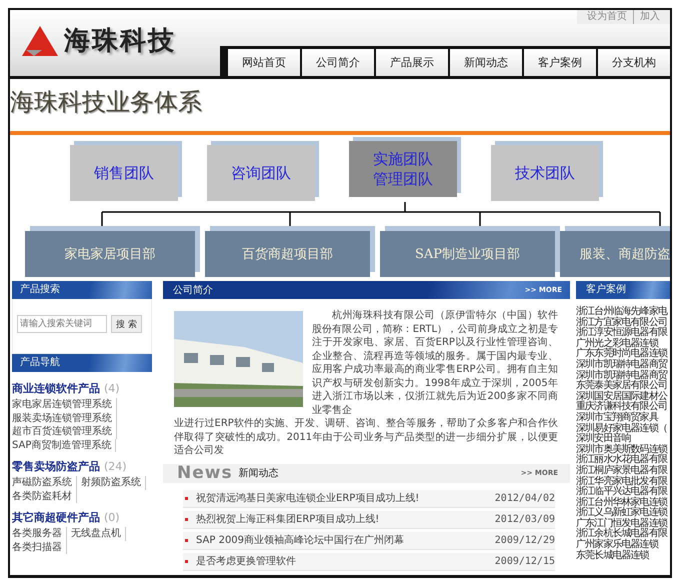  I want to click on product-link: 无线盘点机, so click(98, 533).